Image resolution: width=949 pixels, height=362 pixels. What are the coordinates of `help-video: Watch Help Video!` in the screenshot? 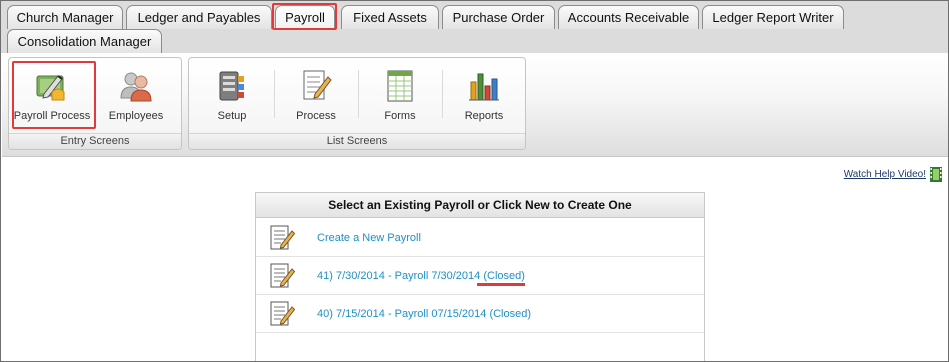 It's located at (893, 174).